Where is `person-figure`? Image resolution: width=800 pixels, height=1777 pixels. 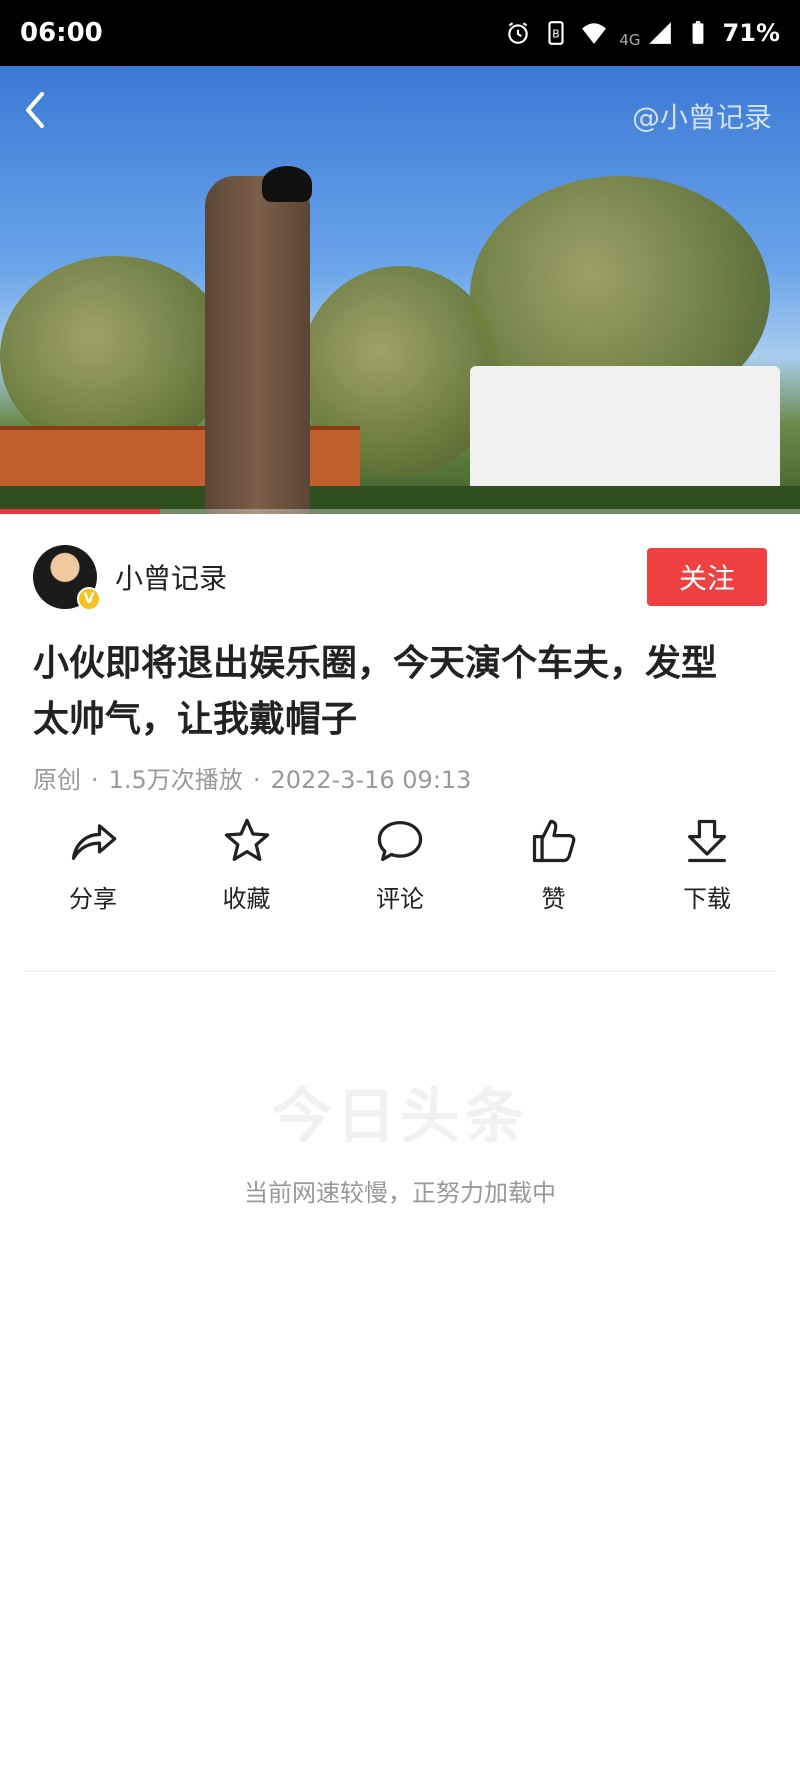
person-figure is located at coordinates (257, 345).